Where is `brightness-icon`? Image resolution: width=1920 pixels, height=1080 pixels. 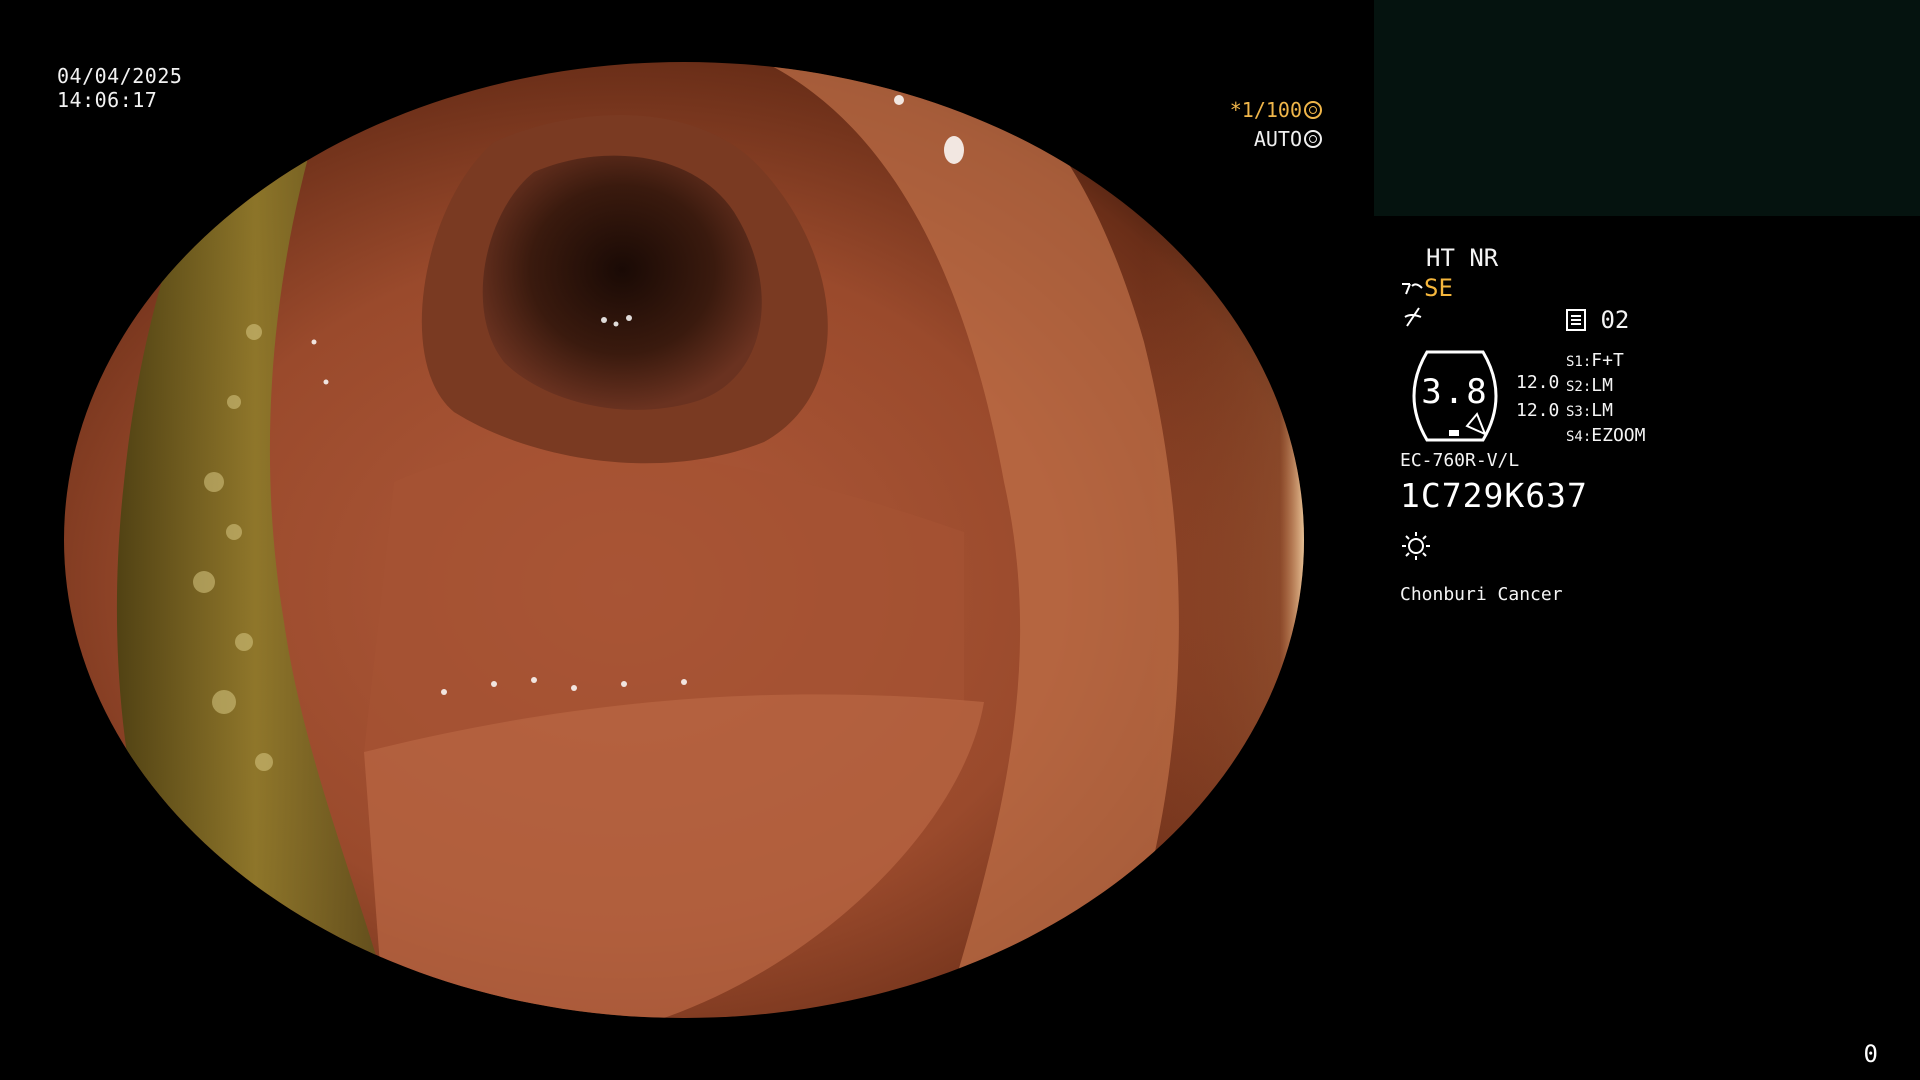
brightness-icon is located at coordinates (1416, 546).